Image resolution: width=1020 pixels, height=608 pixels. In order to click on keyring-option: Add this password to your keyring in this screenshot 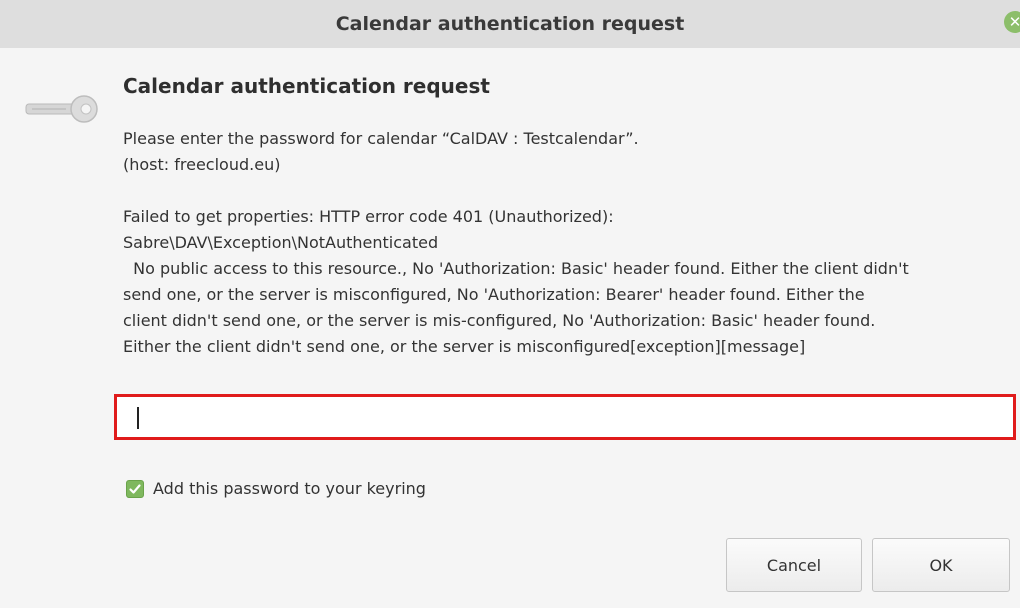, I will do `click(276, 488)`.